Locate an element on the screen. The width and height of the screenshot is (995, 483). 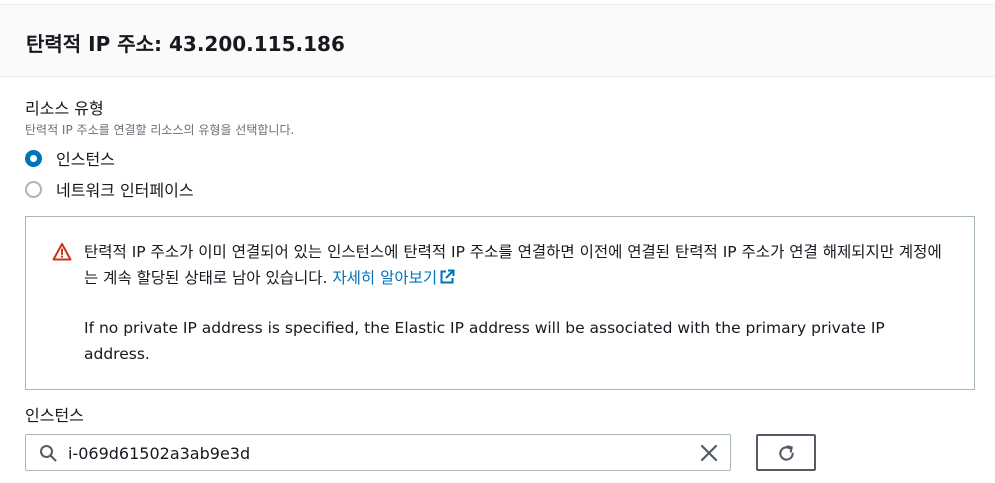
warning-icon is located at coordinates (62, 252).